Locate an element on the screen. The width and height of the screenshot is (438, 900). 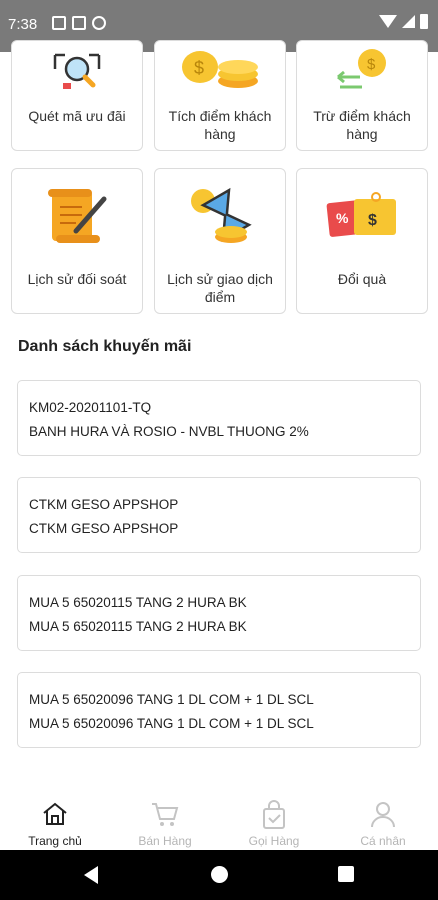
coins-icon: $ is located at coordinates (220, 69).